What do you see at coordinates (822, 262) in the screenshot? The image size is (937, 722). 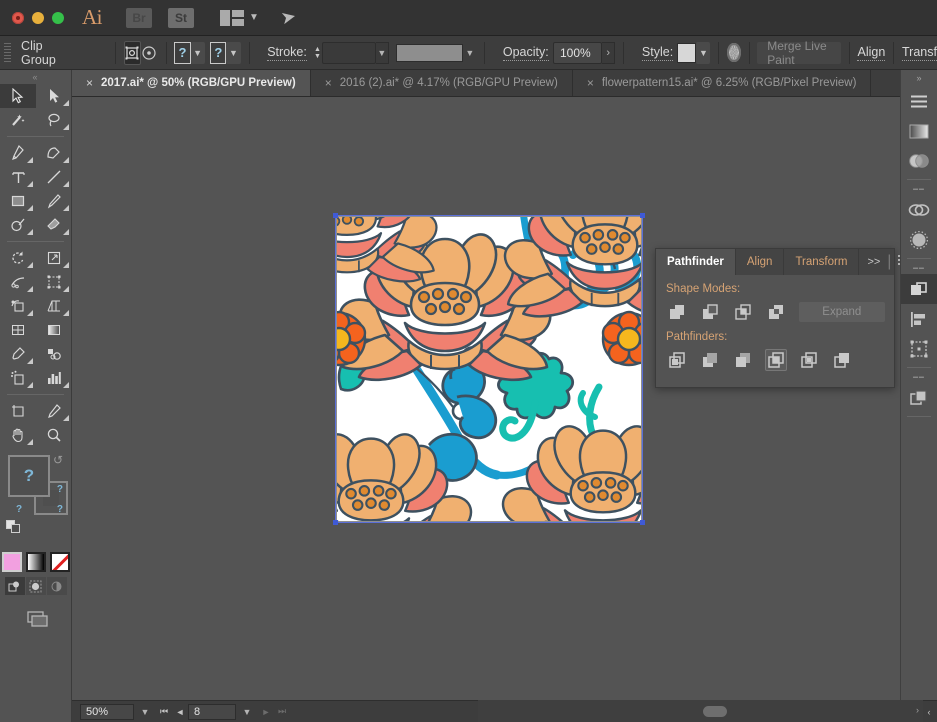 I see `tab-transform: Transform` at bounding box center [822, 262].